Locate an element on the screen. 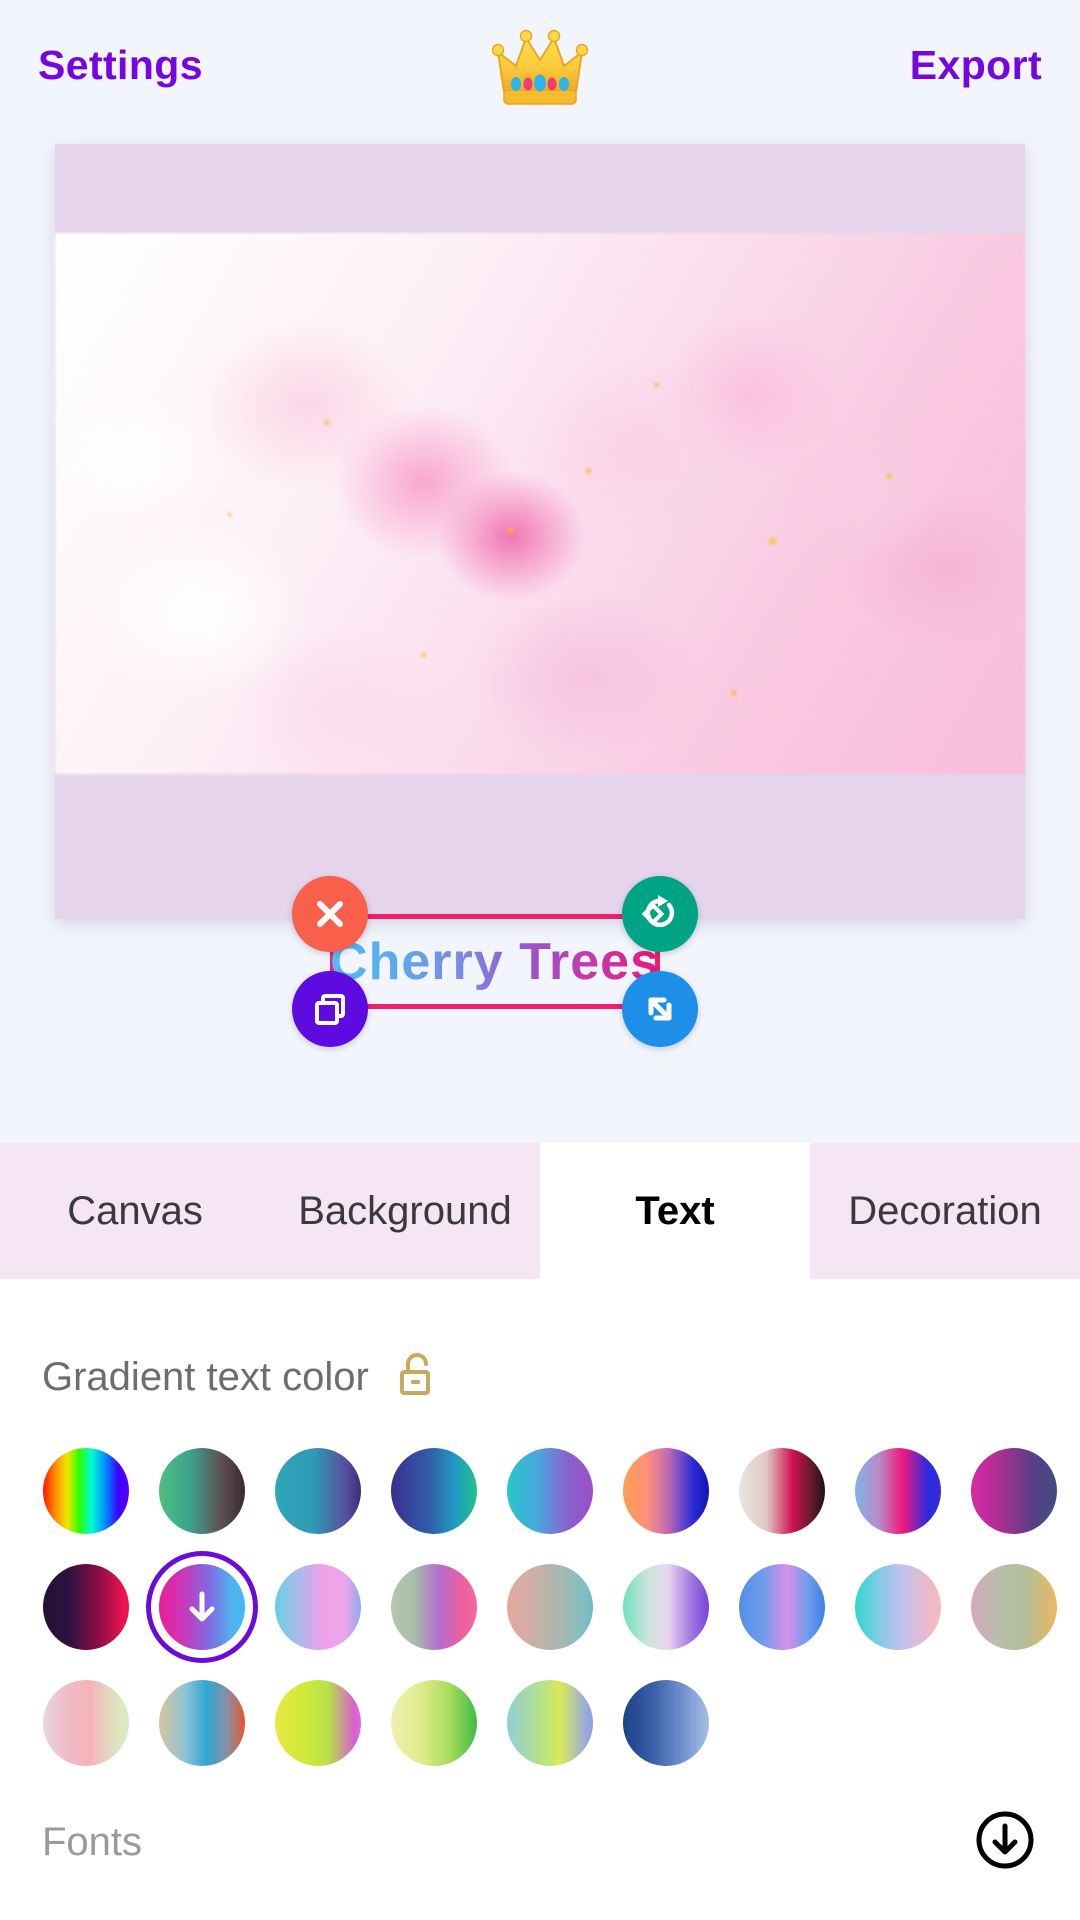  editor-tab-bar: Canvas Background Text Decoration is located at coordinates (540, 1211).